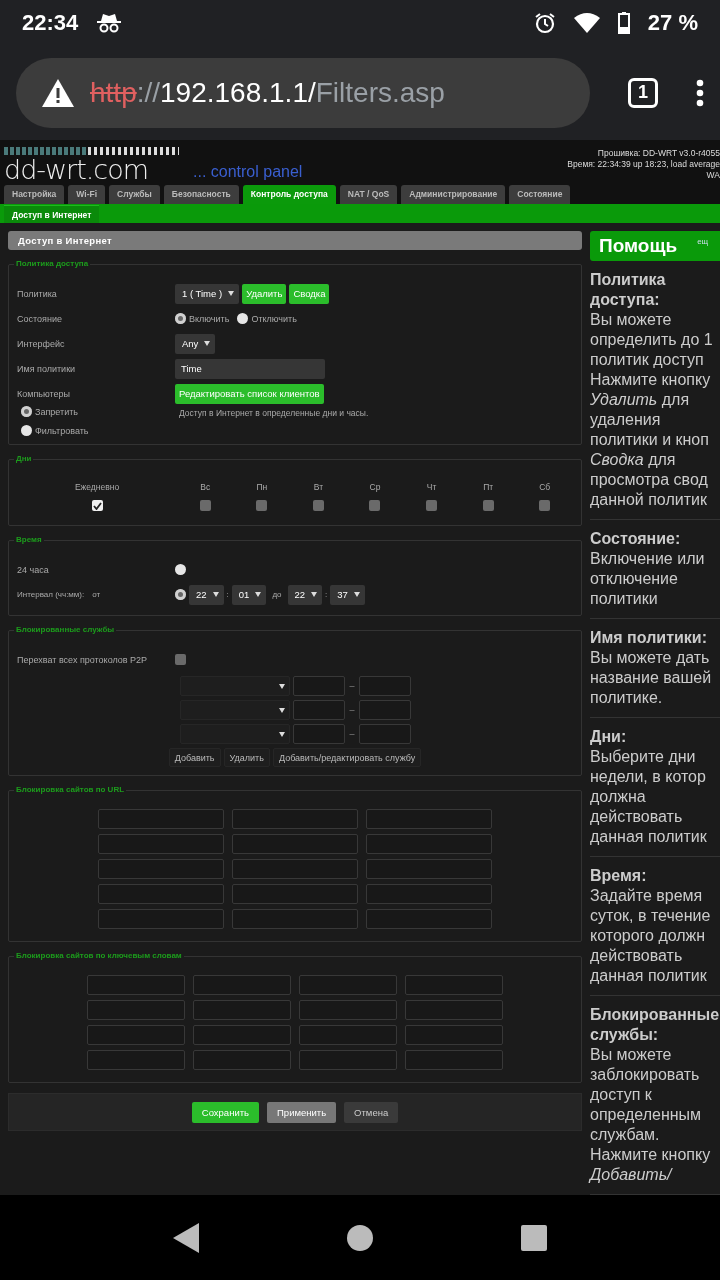 The height and width of the screenshot is (1280, 720). What do you see at coordinates (100, 411) in the screenshot?
I see `radio-option: Запретить` at bounding box center [100, 411].